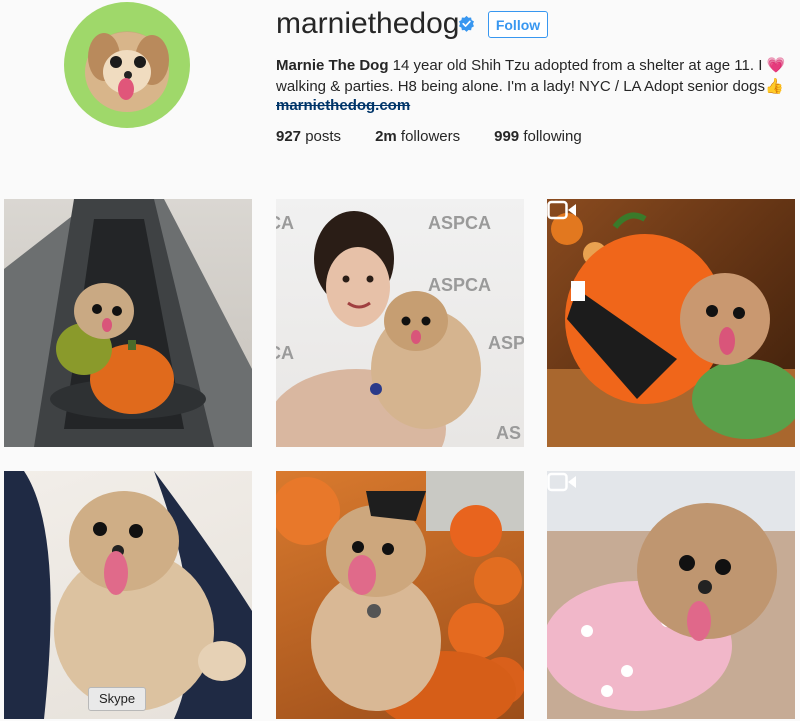 Image resolution: width=800 pixels, height=721 pixels. Describe the element at coordinates (343, 105) in the screenshot. I see `profile-website-link: marniethedog.com` at that location.